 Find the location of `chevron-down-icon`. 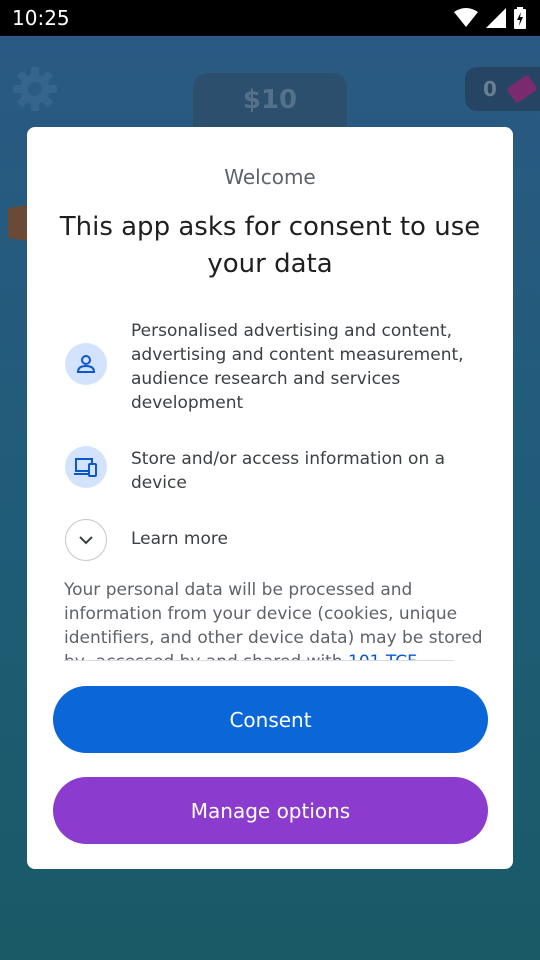

chevron-down-icon is located at coordinates (86, 540).